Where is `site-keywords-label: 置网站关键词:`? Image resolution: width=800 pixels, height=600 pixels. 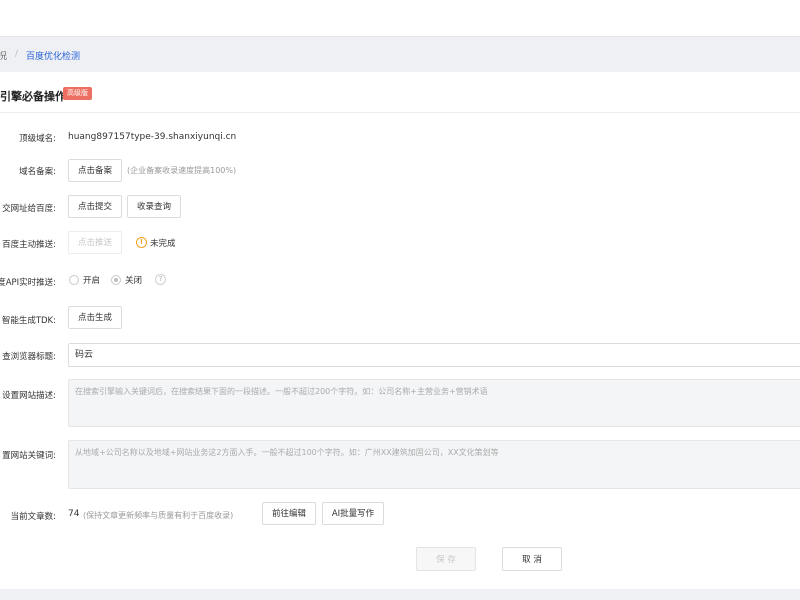
site-keywords-label: 置网站关键词: is located at coordinates (29, 456).